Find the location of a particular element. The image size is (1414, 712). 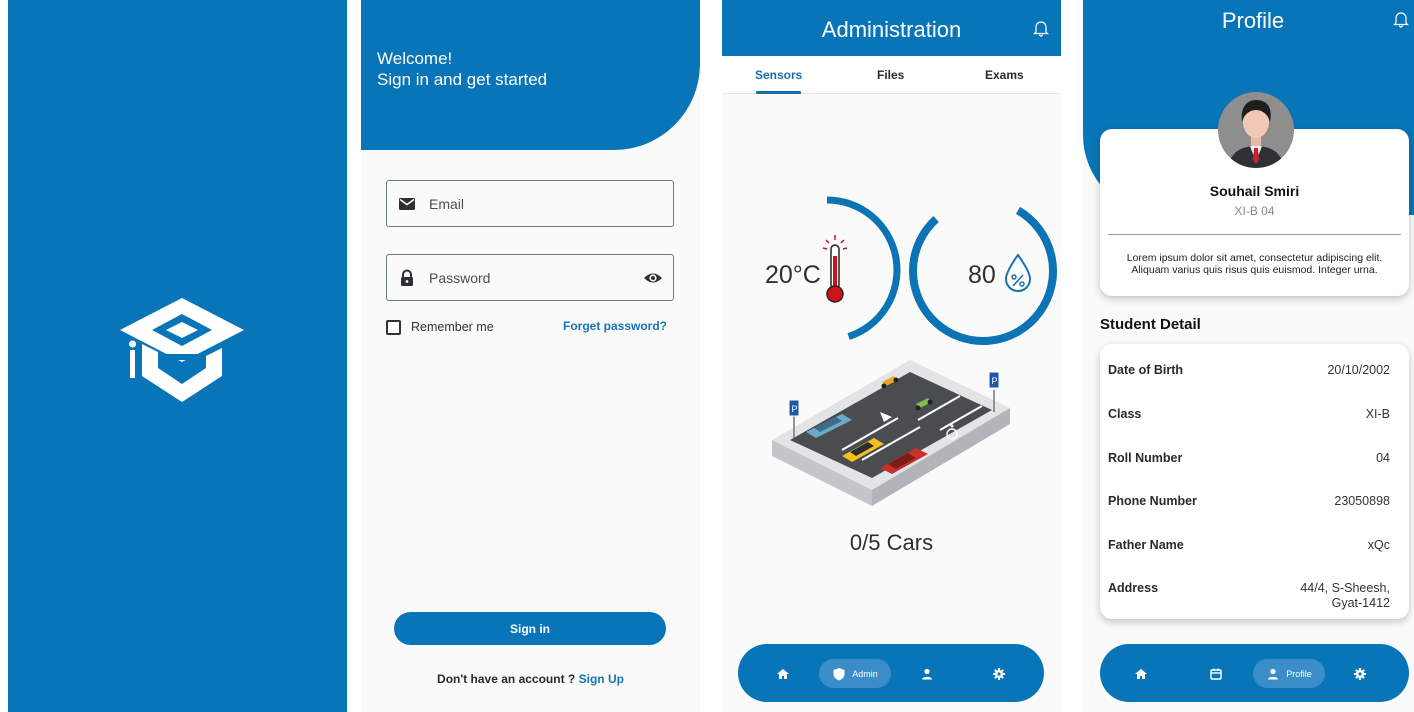

cars-count: 0/5 Cars is located at coordinates (891, 542).